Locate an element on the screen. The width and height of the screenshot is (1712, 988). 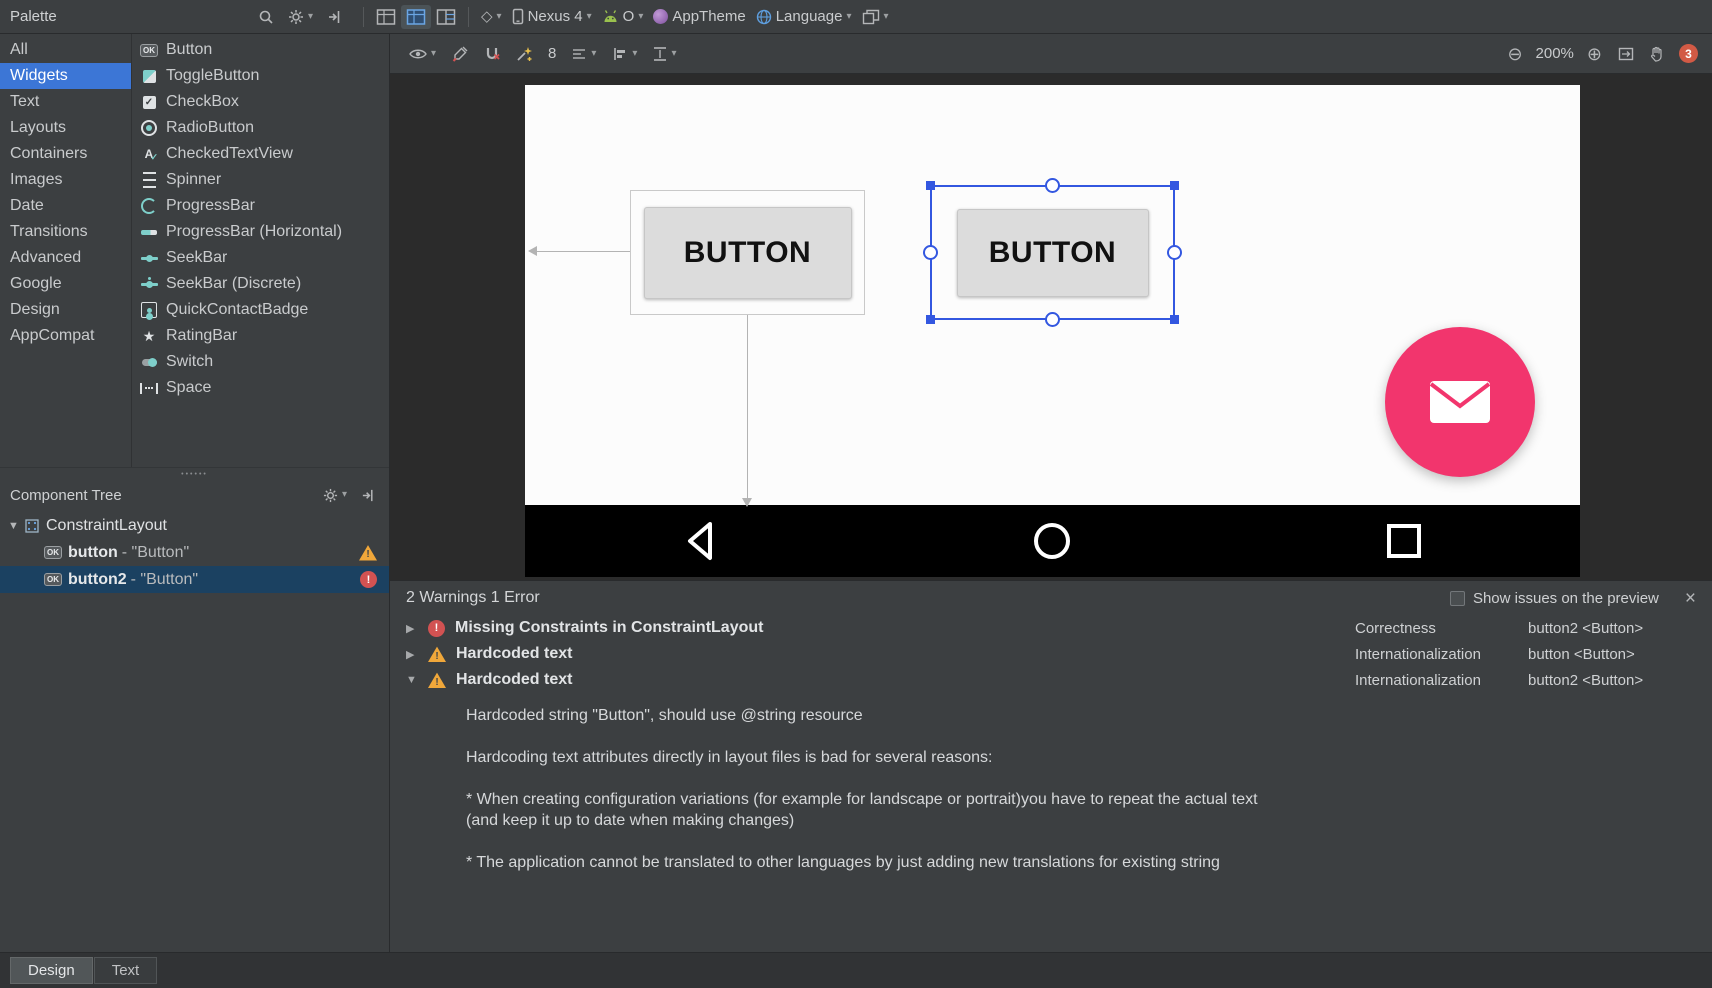
palette-category: Google is located at coordinates (65, 284).